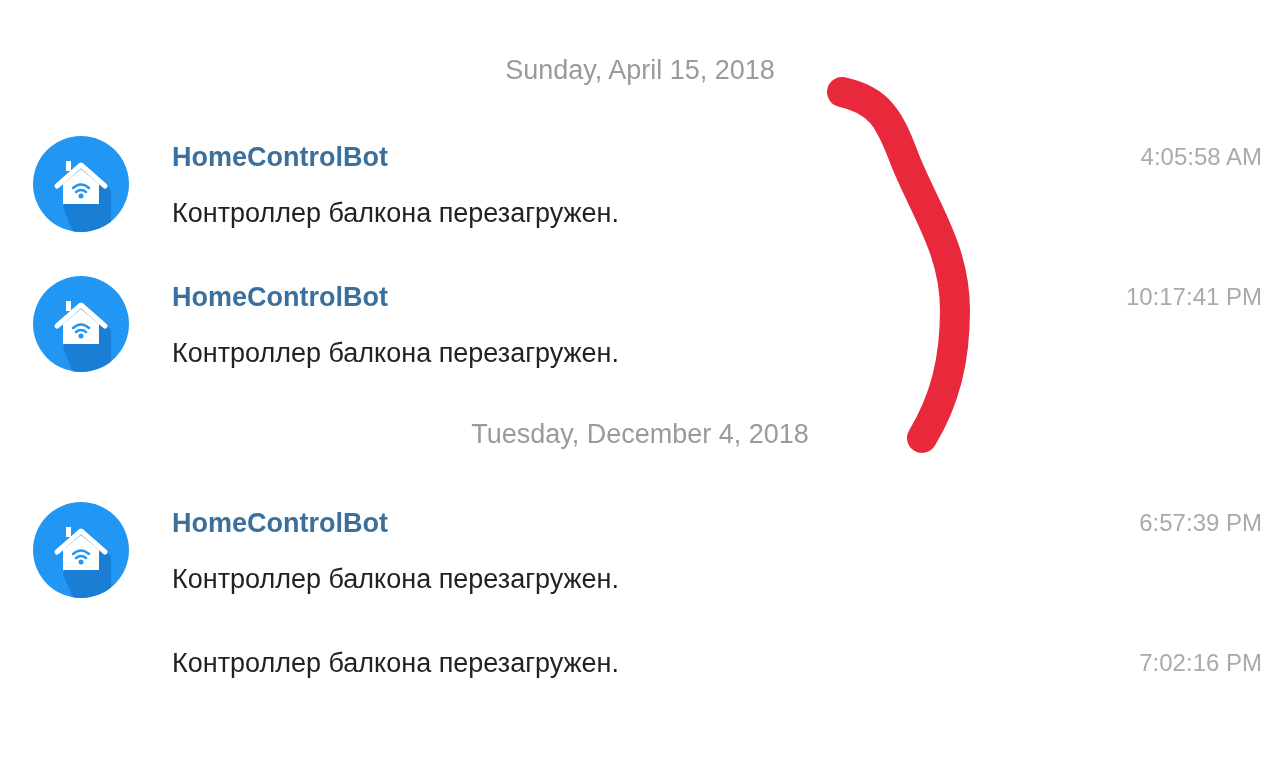  Describe the element at coordinates (1201, 157) in the screenshot. I see `message-time: 4:05:58 AM` at that location.